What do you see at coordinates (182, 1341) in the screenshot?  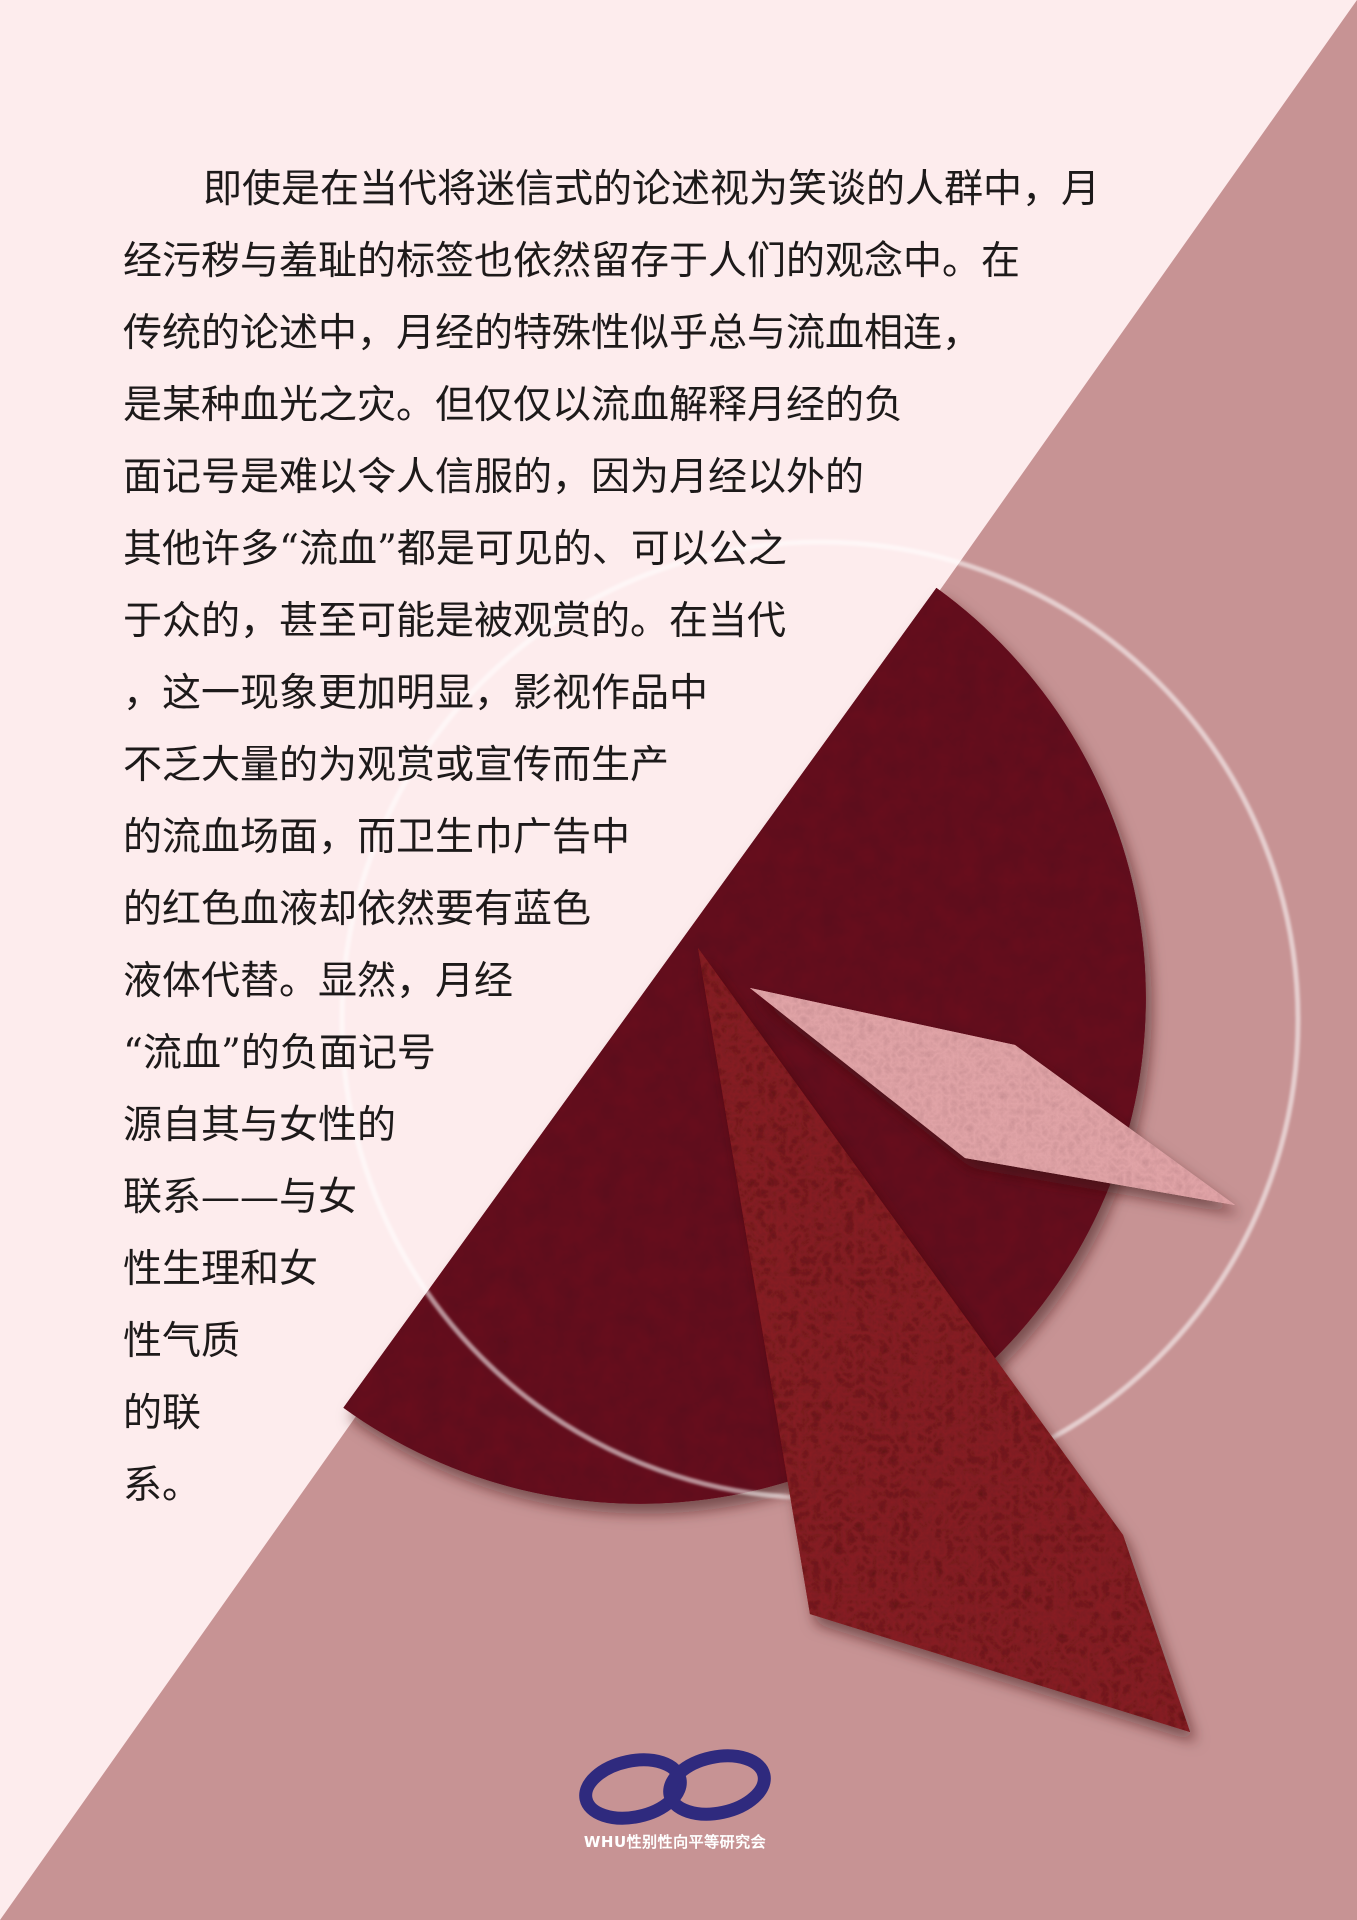 I see `essay-line: 性气质` at bounding box center [182, 1341].